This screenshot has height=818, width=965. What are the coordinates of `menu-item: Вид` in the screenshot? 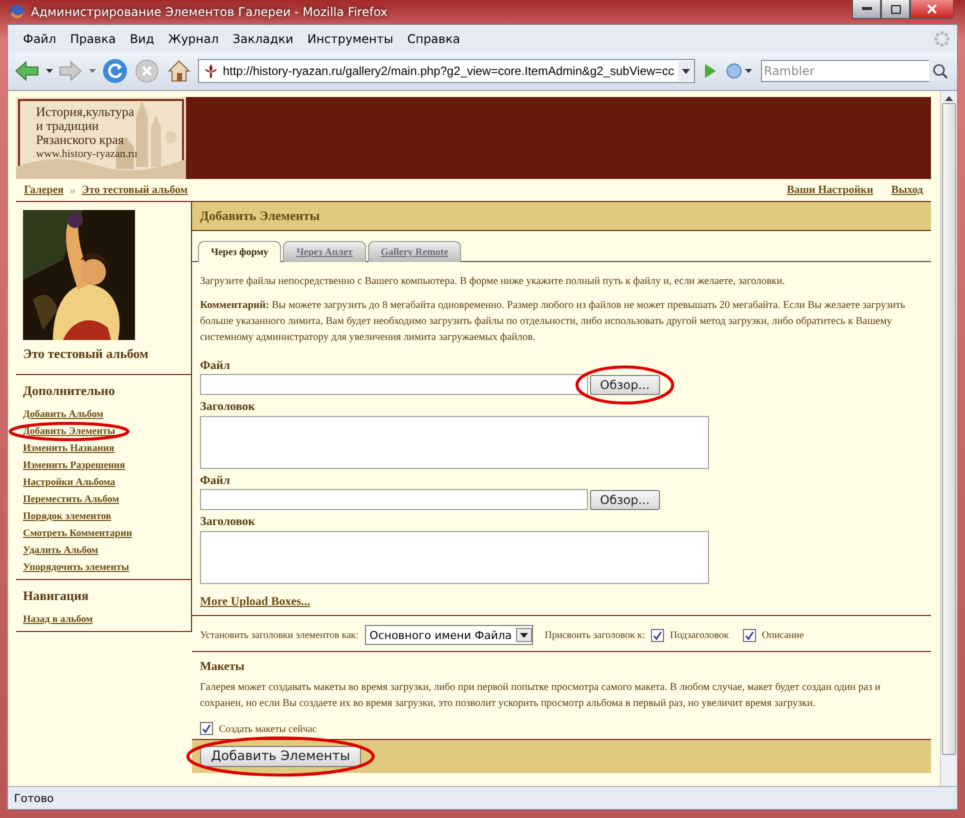 It's located at (142, 39).